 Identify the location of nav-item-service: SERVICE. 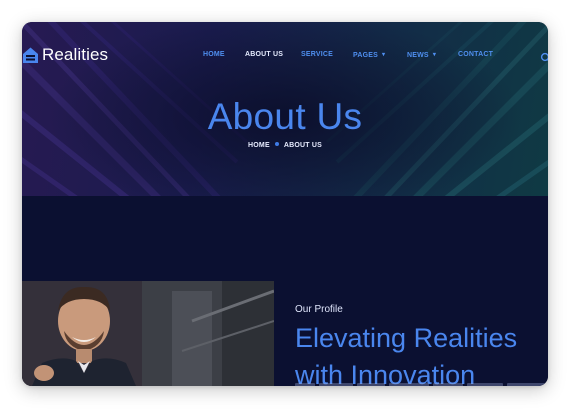
(317, 54).